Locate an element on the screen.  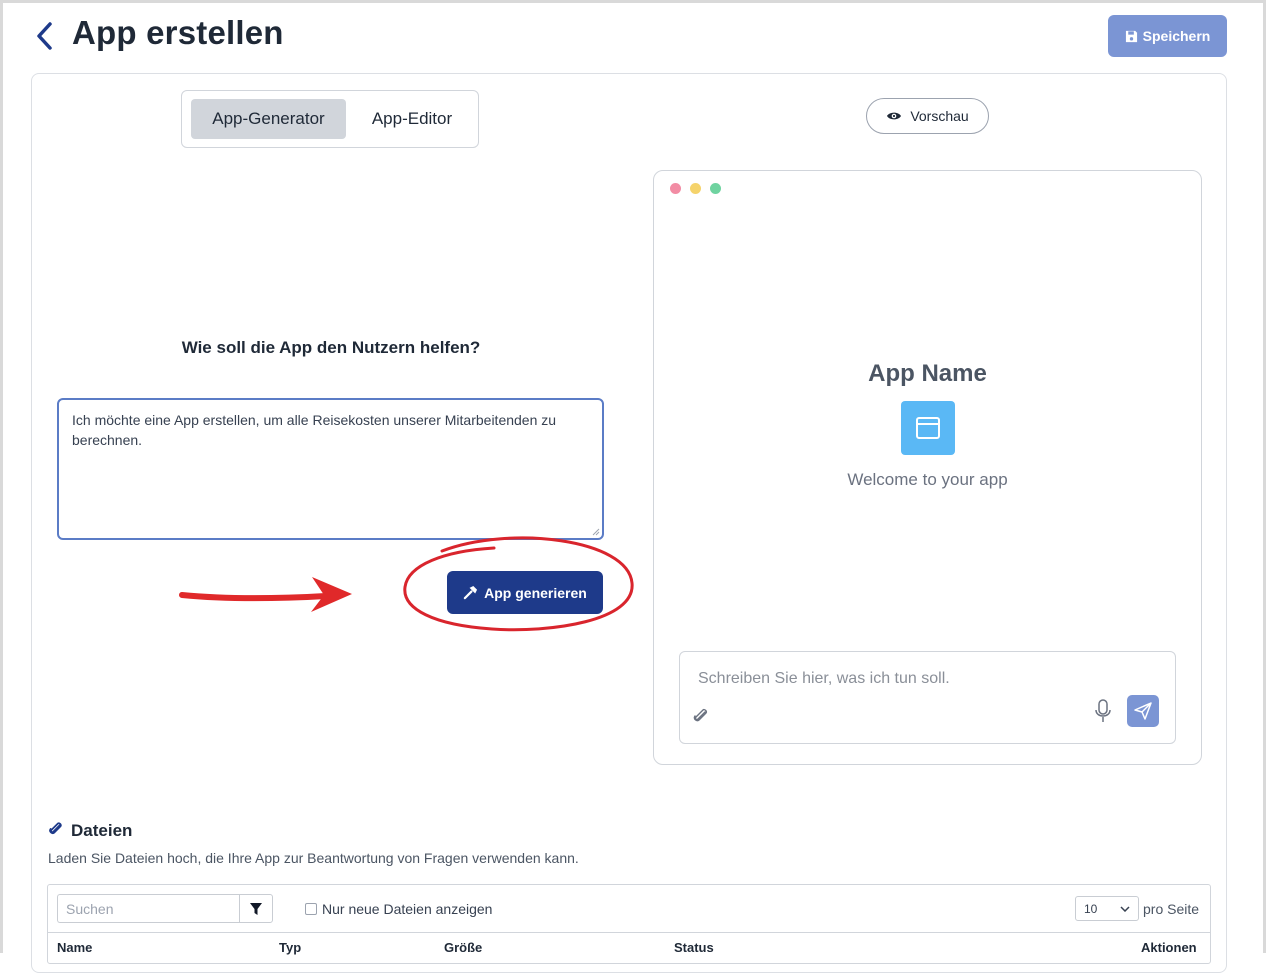
tab-app-generator: App-Generator is located at coordinates (268, 119).